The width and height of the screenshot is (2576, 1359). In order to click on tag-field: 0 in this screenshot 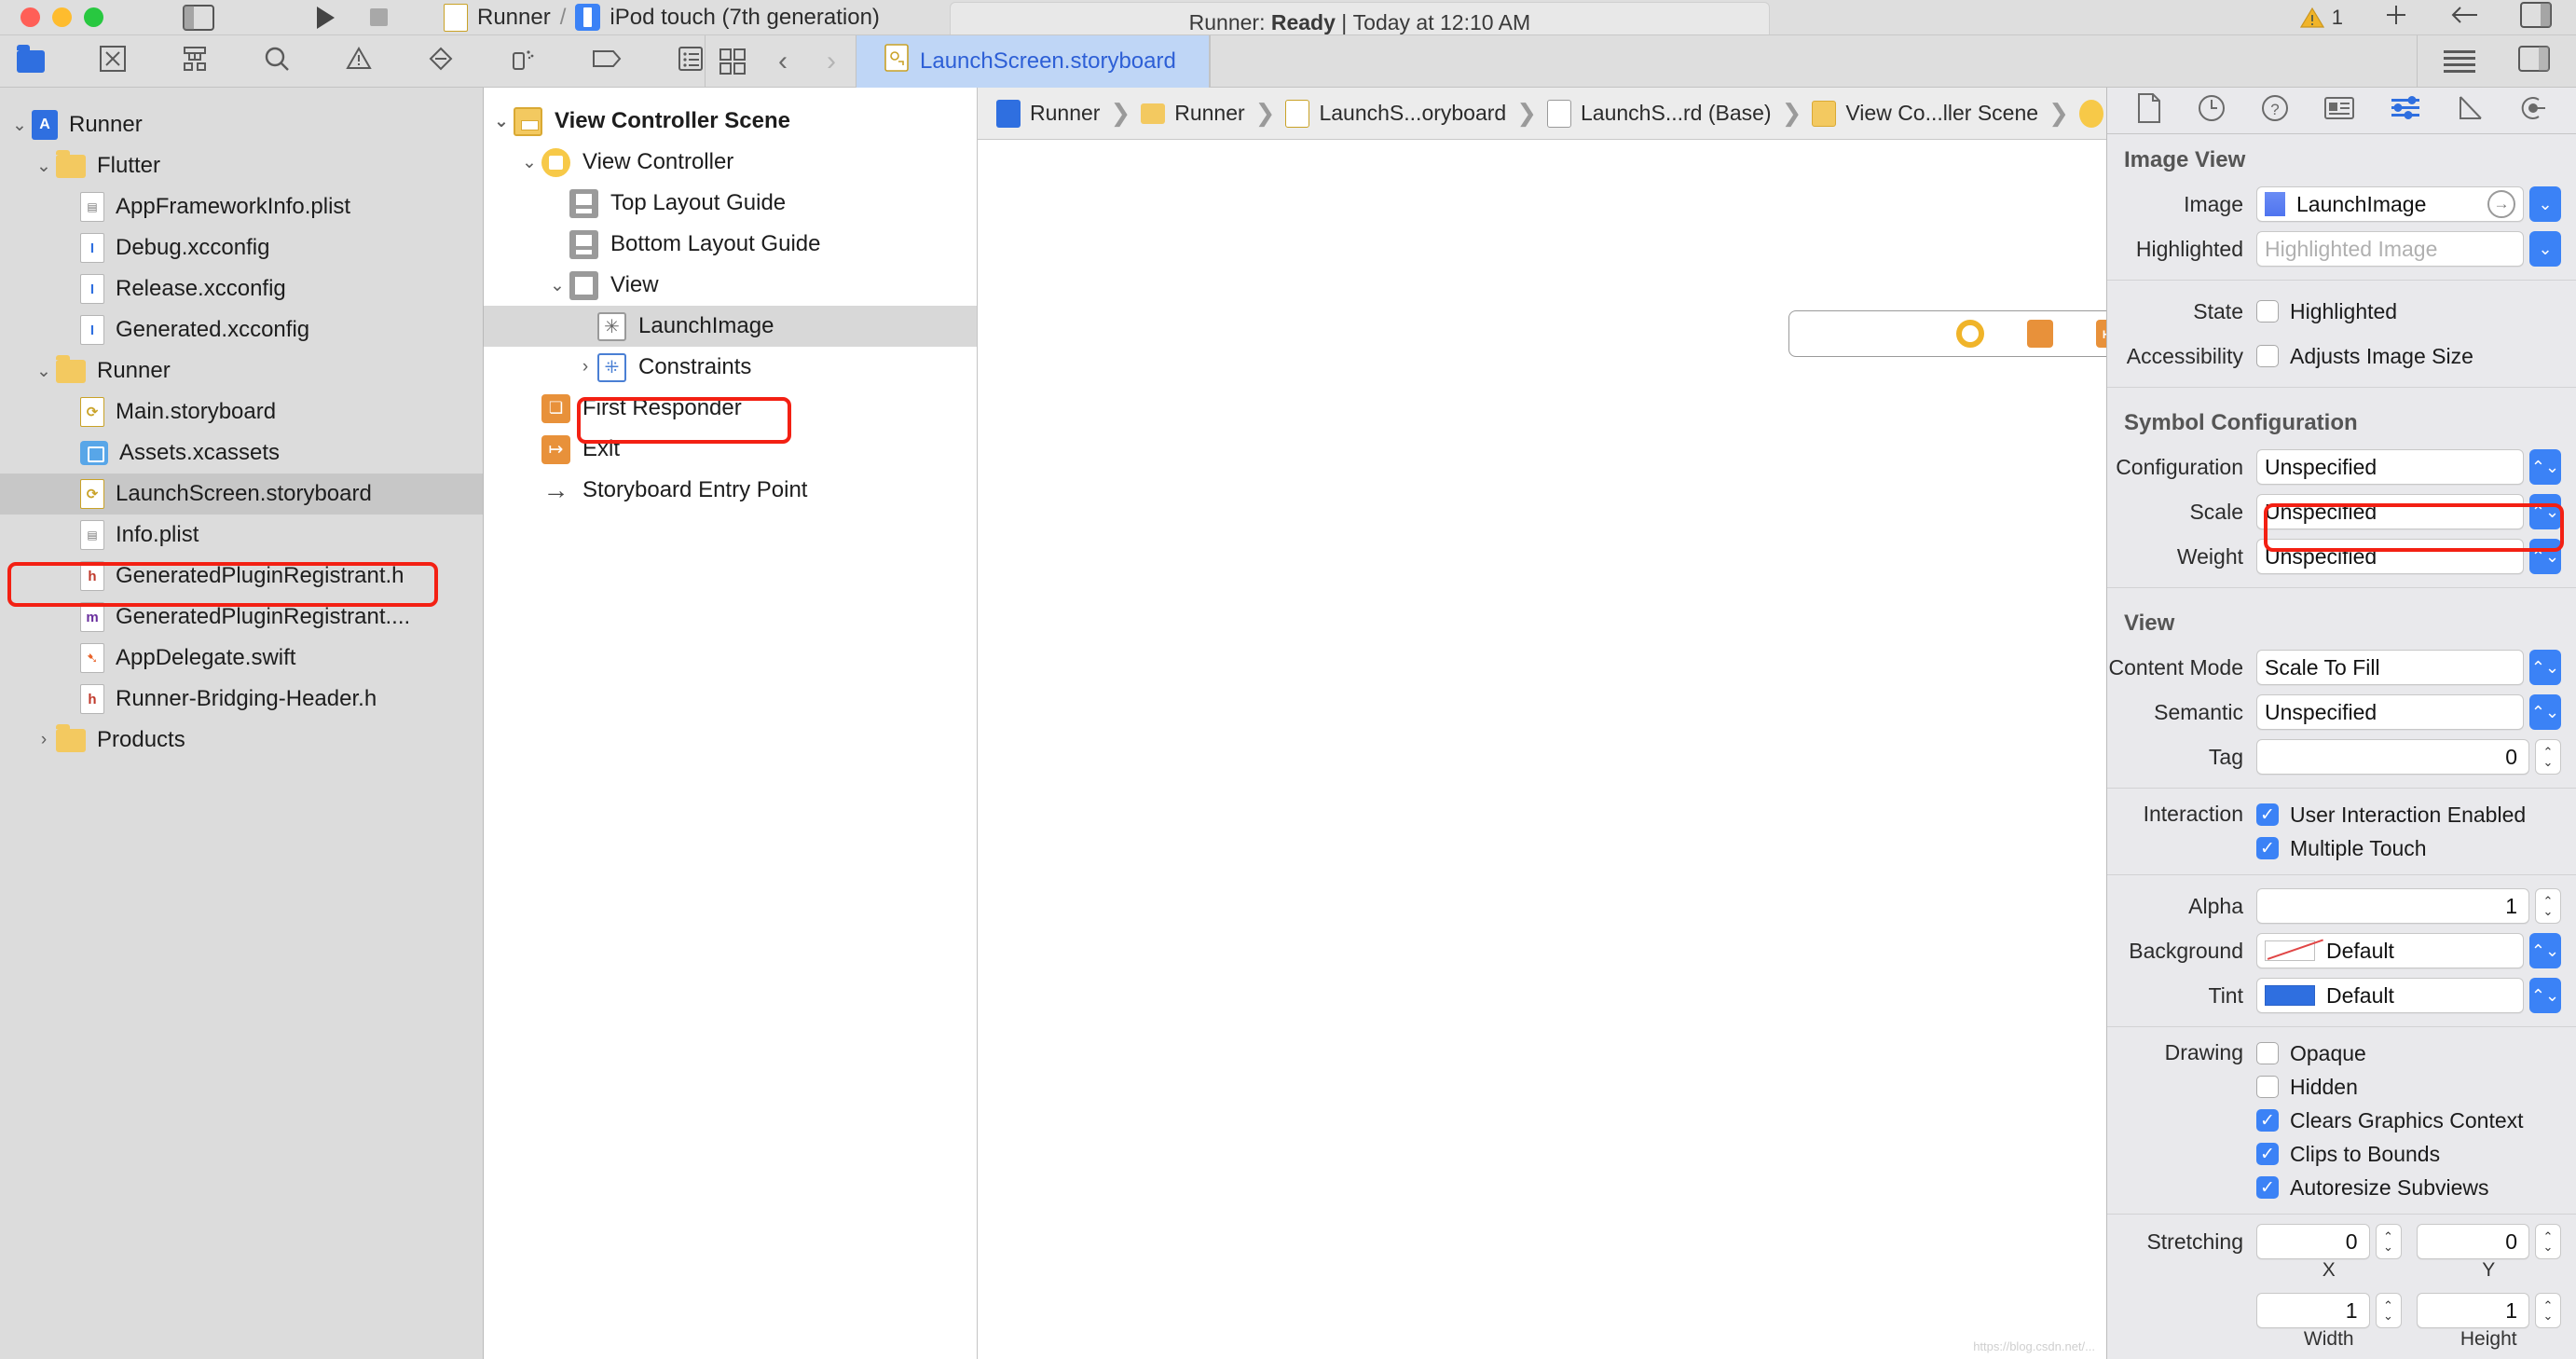, I will do `click(2392, 757)`.